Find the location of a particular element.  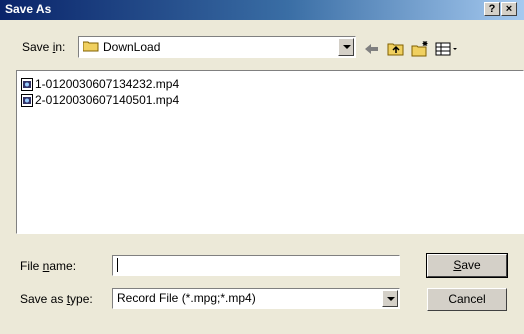

save-in-dropdown-arrow is located at coordinates (346, 47).